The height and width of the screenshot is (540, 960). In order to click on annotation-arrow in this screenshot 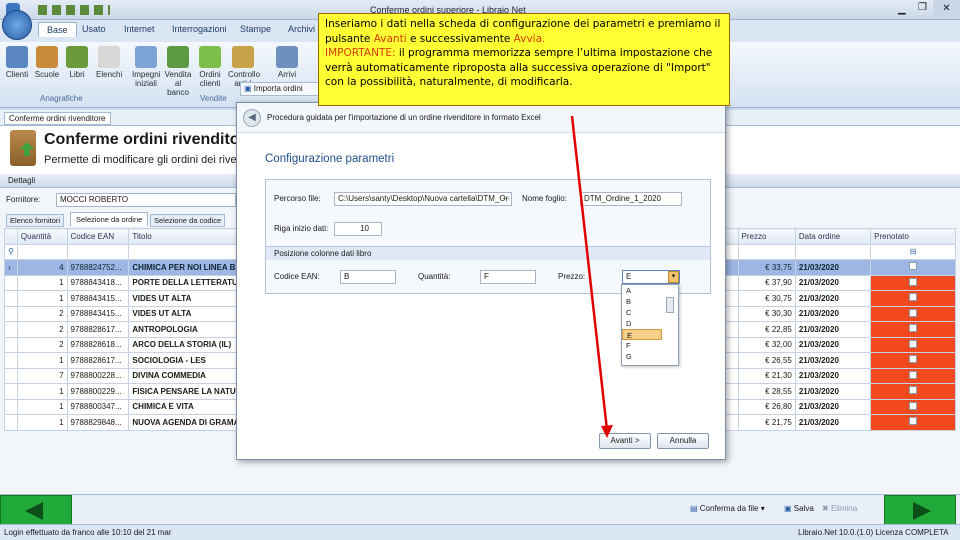, I will do `click(591, 276)`.